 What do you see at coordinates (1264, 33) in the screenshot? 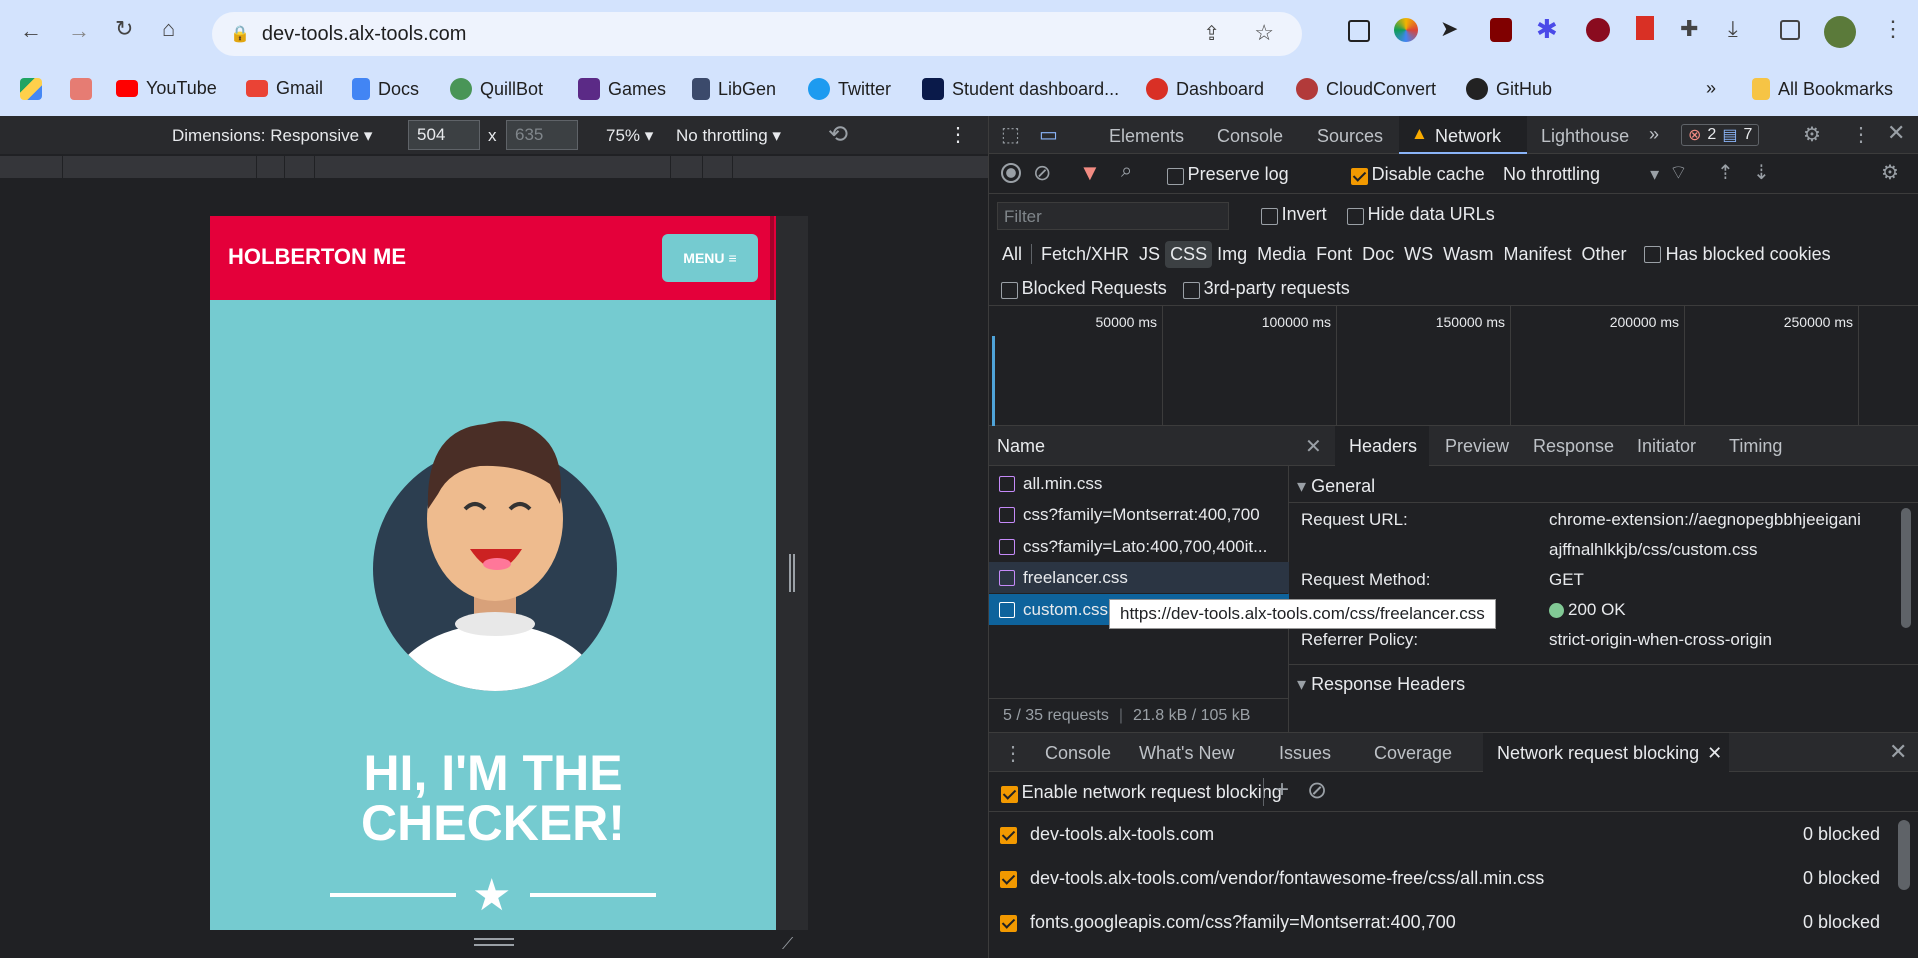
I see `star-icon: ☆` at bounding box center [1264, 33].